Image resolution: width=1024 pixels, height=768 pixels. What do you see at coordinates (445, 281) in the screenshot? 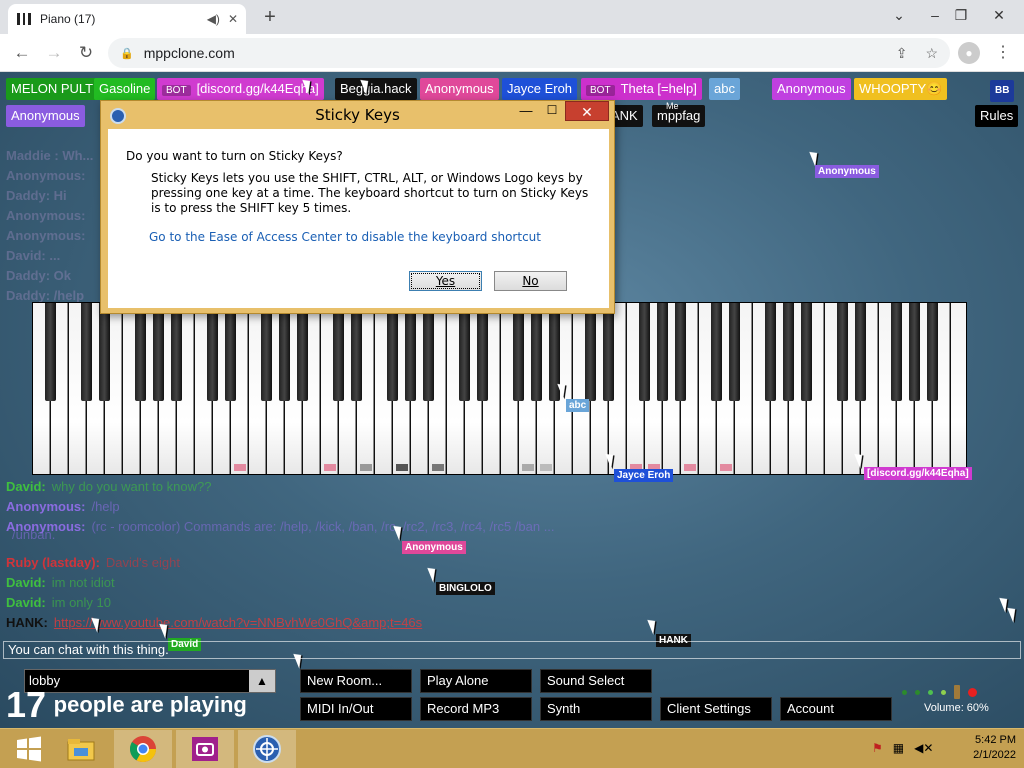
I see `yes-button: Yes` at bounding box center [445, 281].